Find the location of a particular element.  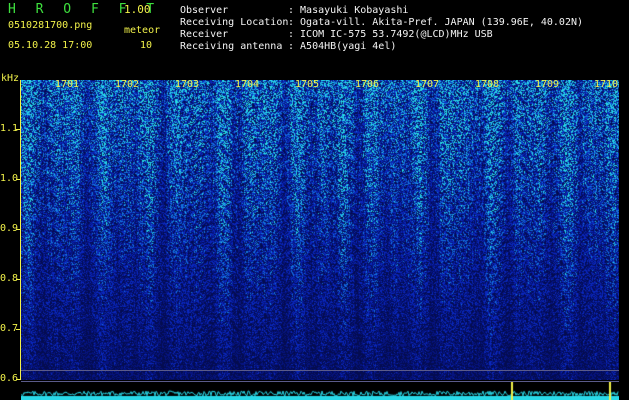

receiver-label: Receiver is located at coordinates (204, 34).